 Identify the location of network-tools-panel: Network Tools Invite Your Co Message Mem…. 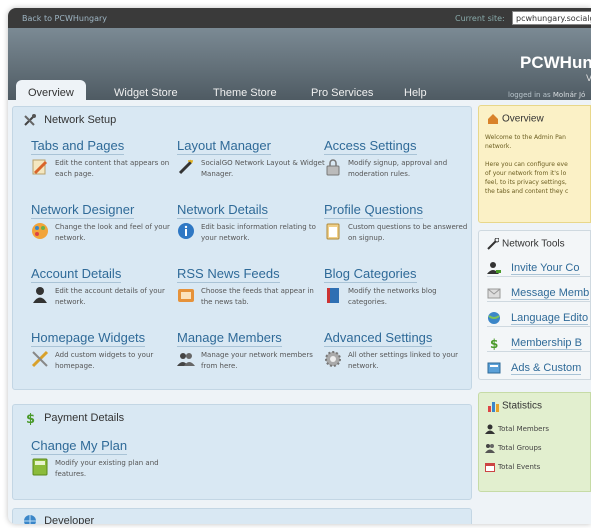
(534, 305).